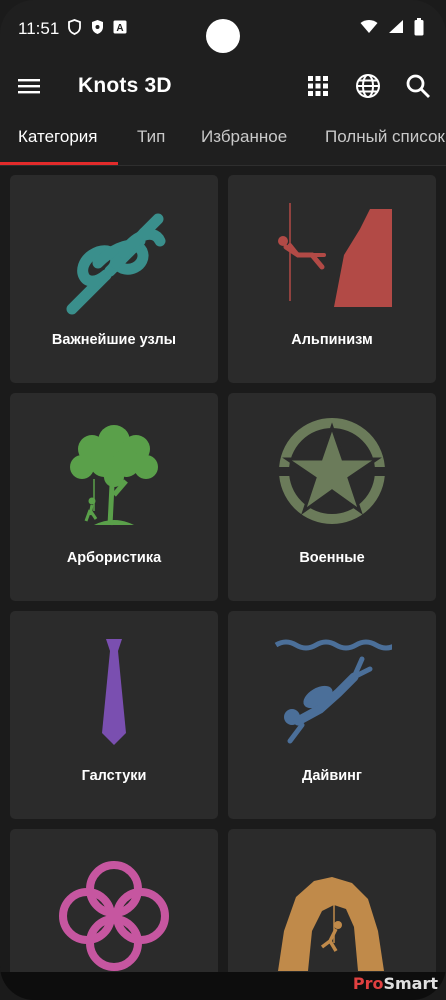 The height and width of the screenshot is (1000, 446). What do you see at coordinates (125, 85) in the screenshot?
I see `app-title: Knots 3D` at bounding box center [125, 85].